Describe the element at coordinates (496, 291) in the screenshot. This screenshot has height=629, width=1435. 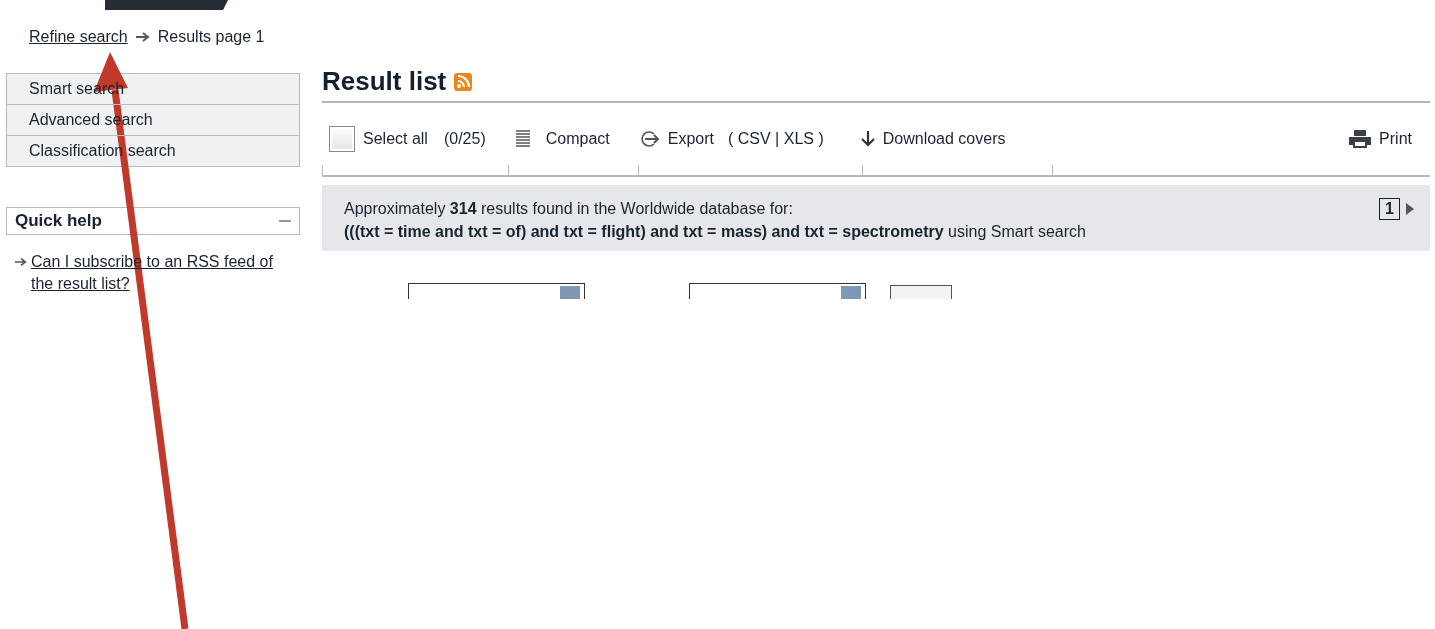
I see `sort-by-field` at that location.